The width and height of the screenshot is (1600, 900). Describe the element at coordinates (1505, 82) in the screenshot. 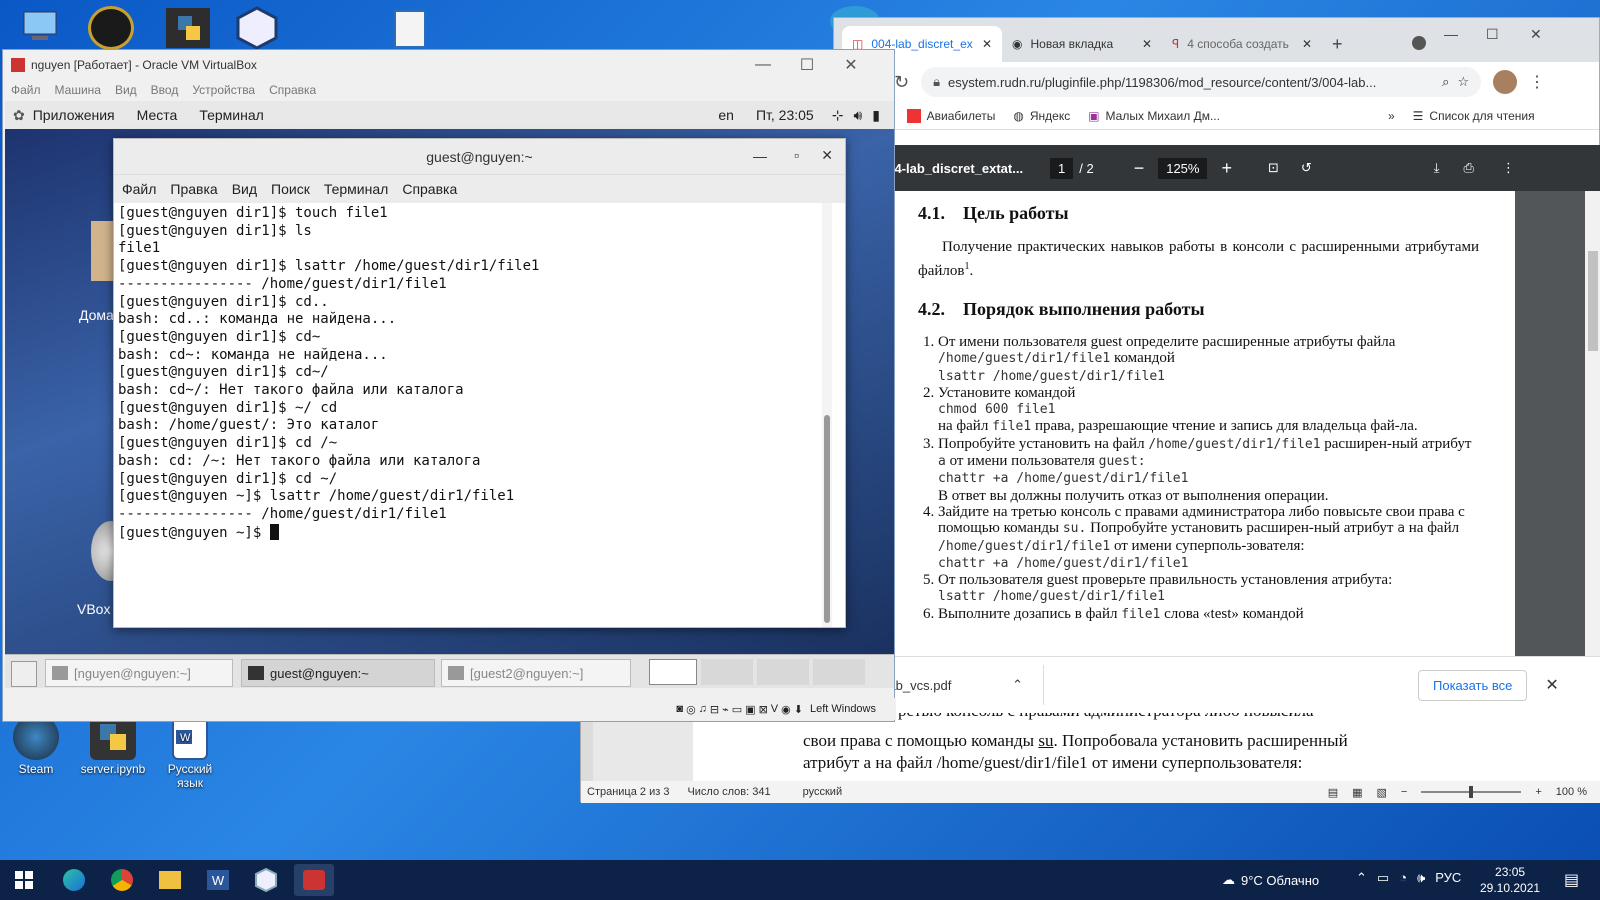

I see `profile-avatar` at that location.